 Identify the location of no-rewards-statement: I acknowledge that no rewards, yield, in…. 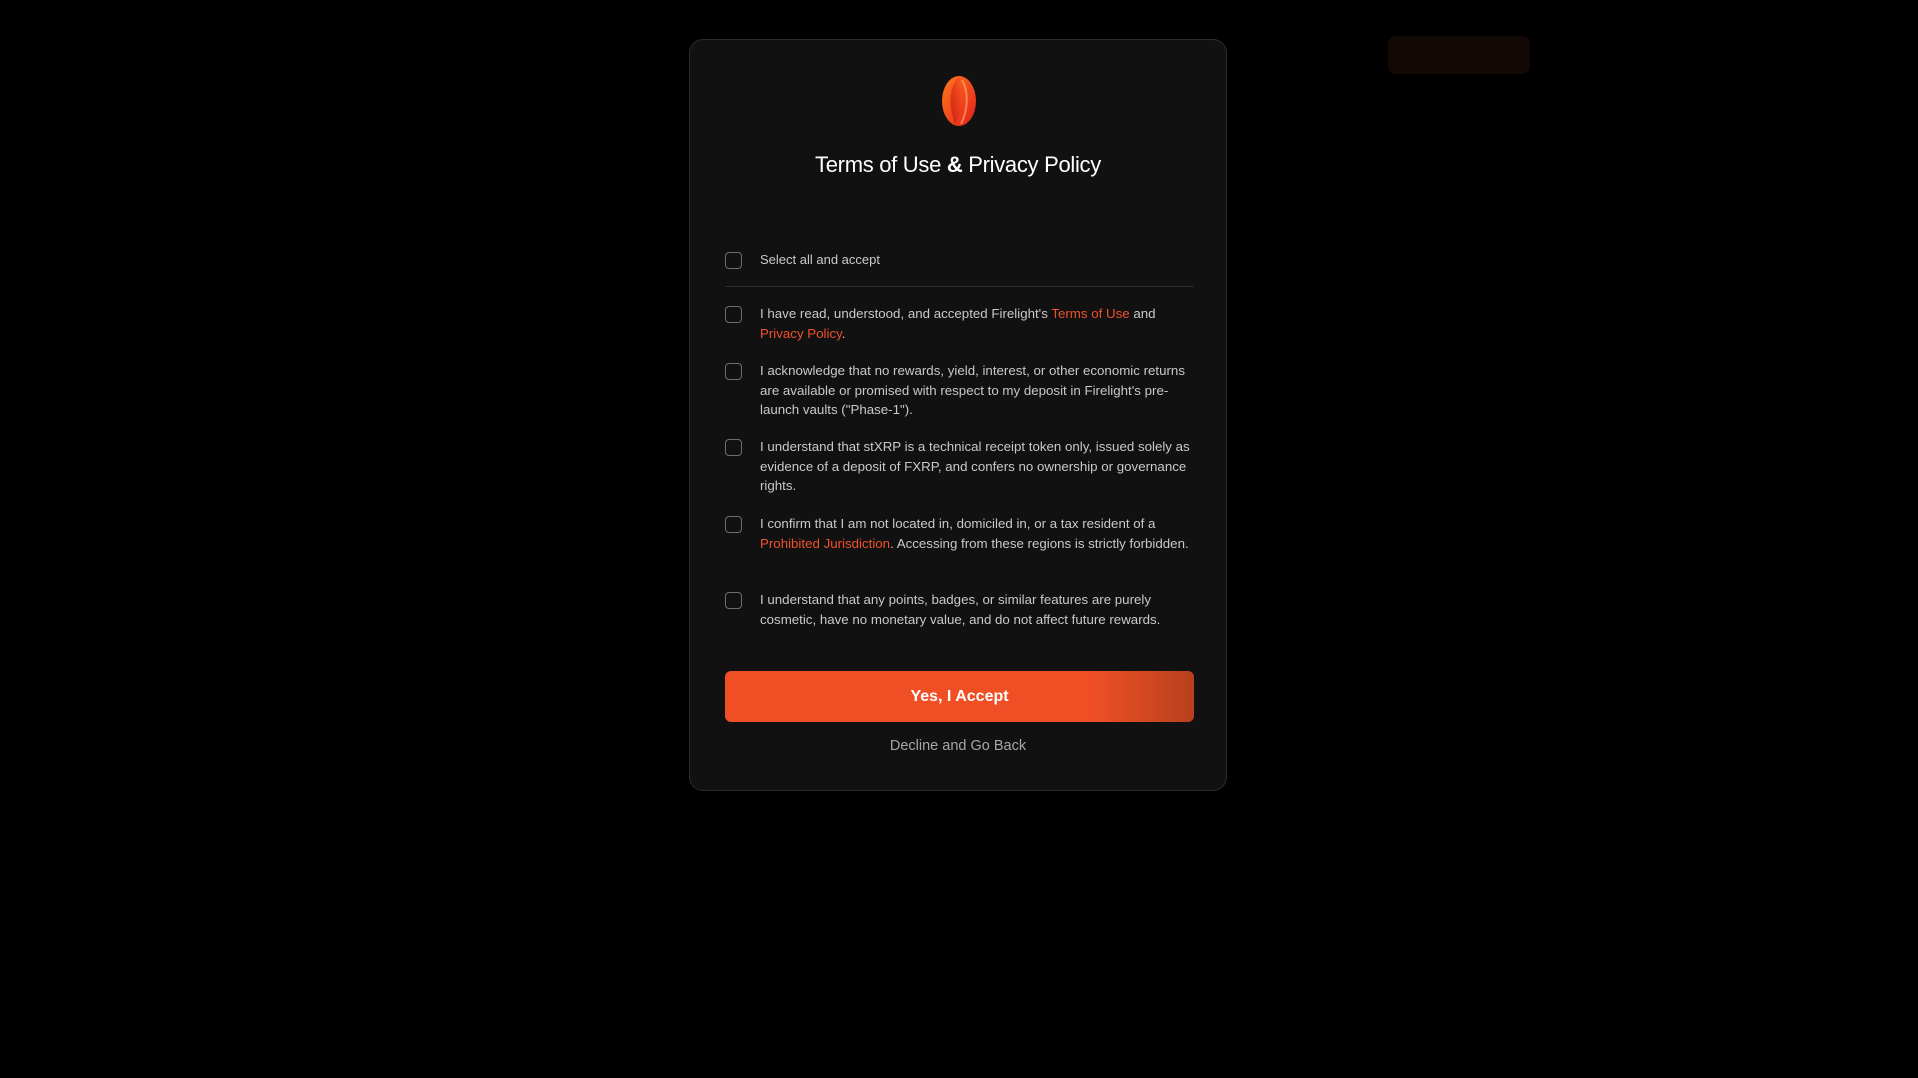
(972, 390).